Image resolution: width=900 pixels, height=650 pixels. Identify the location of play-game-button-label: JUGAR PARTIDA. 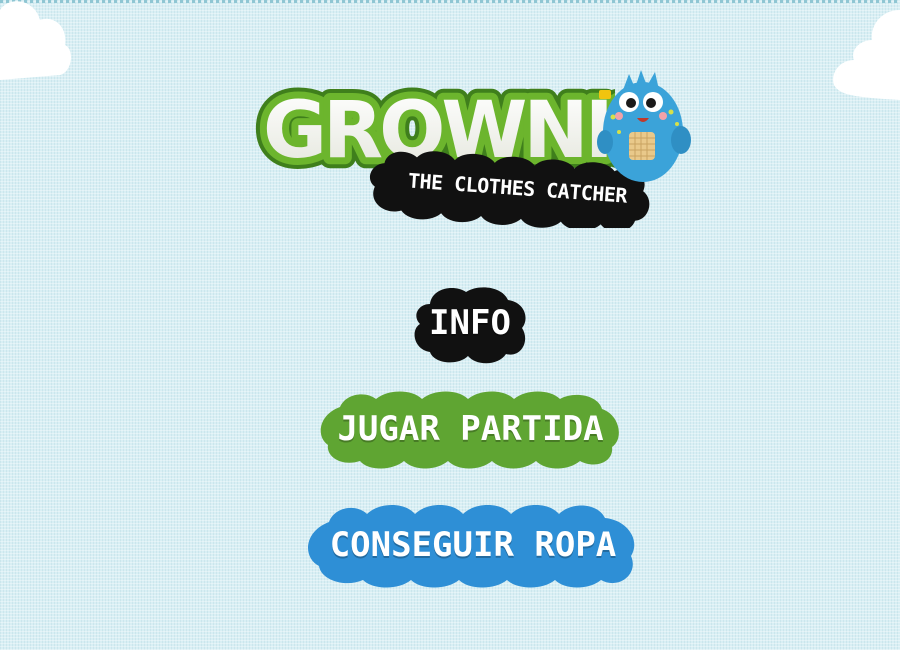
(470, 429).